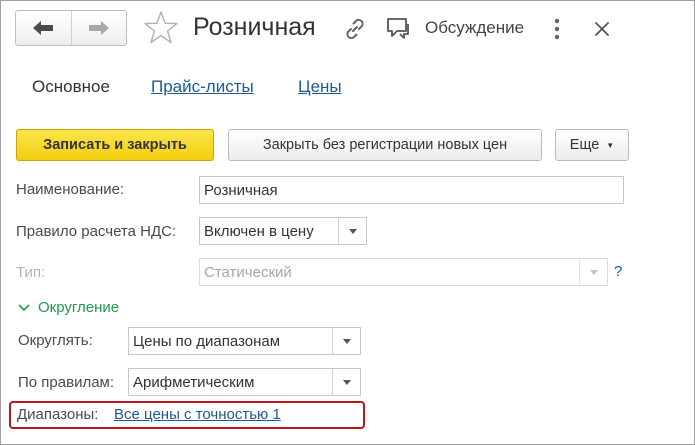  What do you see at coordinates (70, 189) in the screenshot?
I see `name-label: Наименование:` at bounding box center [70, 189].